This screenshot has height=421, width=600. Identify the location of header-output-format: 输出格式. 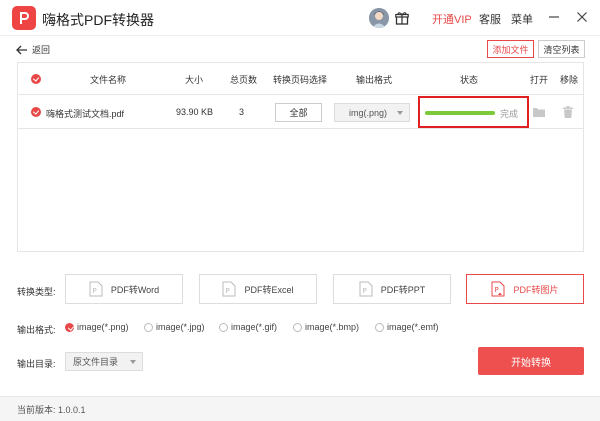
(374, 80).